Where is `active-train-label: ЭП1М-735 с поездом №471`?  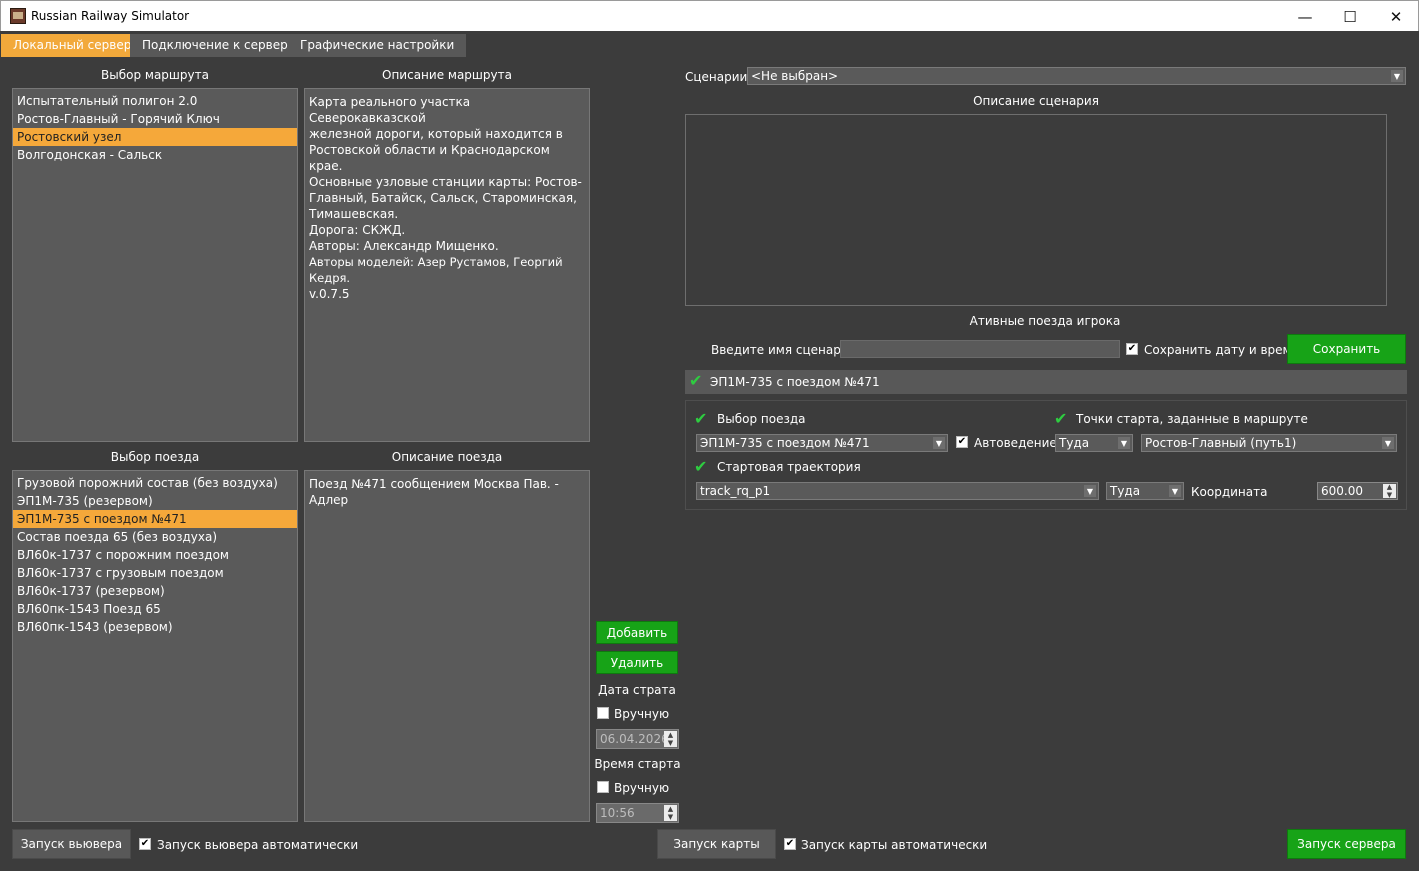
active-train-label: ЭП1М-735 с поездом №471 is located at coordinates (795, 382).